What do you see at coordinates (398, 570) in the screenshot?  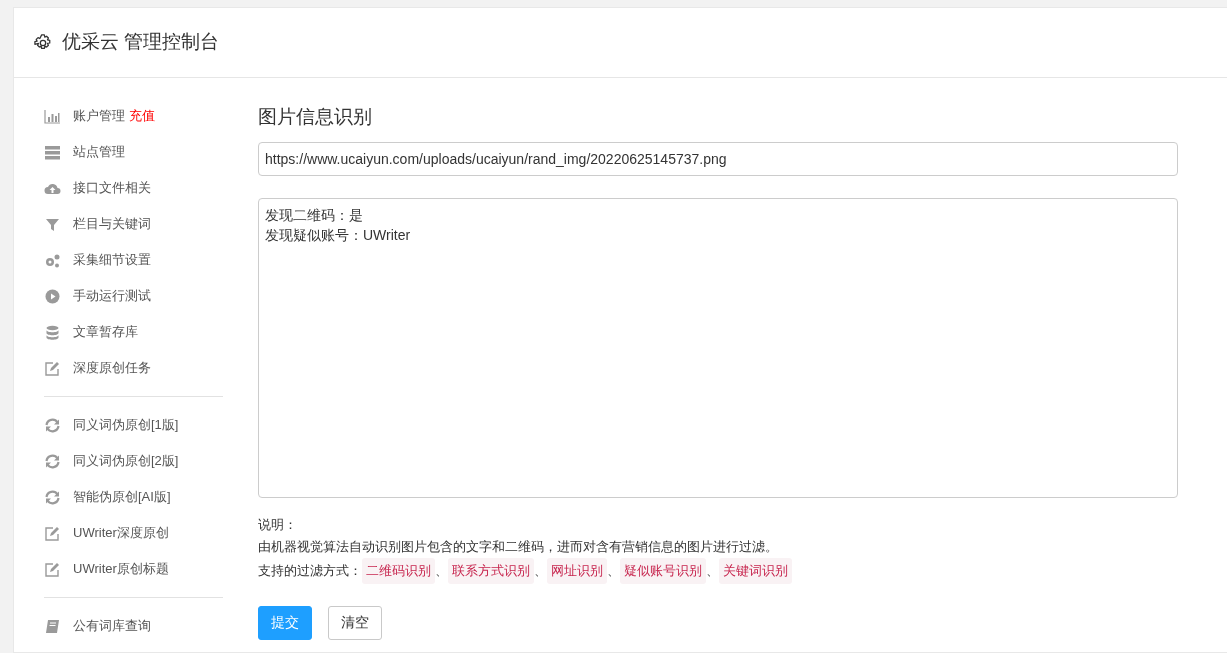 I see `filter-tag: 二维码识别` at bounding box center [398, 570].